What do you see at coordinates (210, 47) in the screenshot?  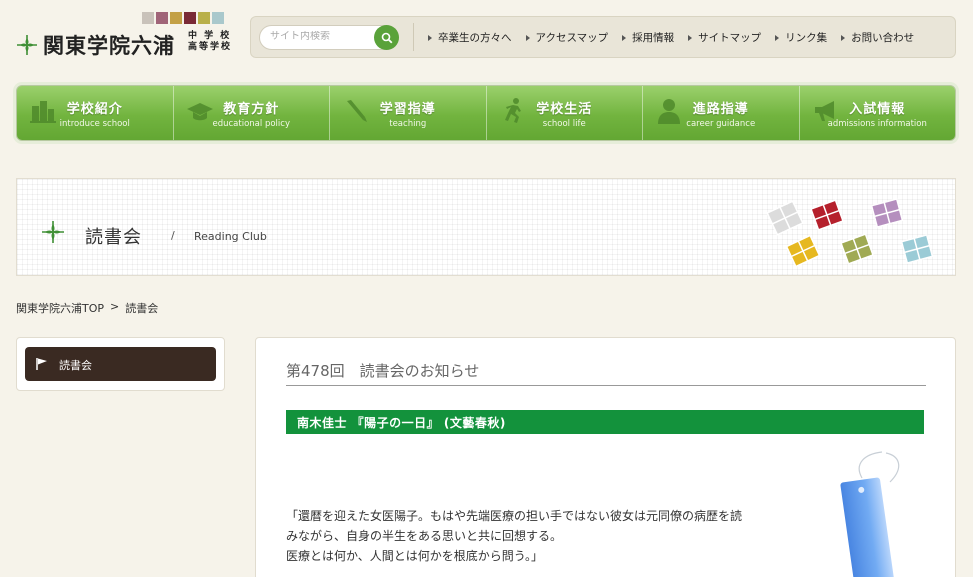 I see `school-type-senior: 高等学校` at bounding box center [210, 47].